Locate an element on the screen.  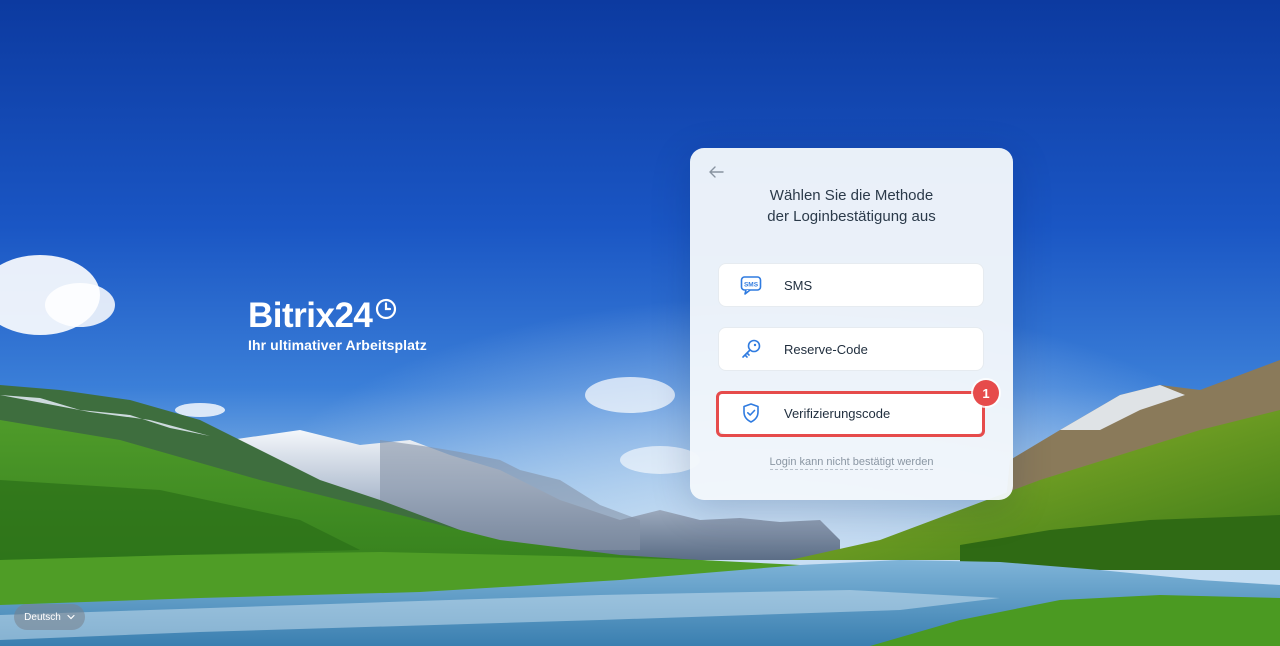
svg-text: SMS is located at coordinates (751, 285).